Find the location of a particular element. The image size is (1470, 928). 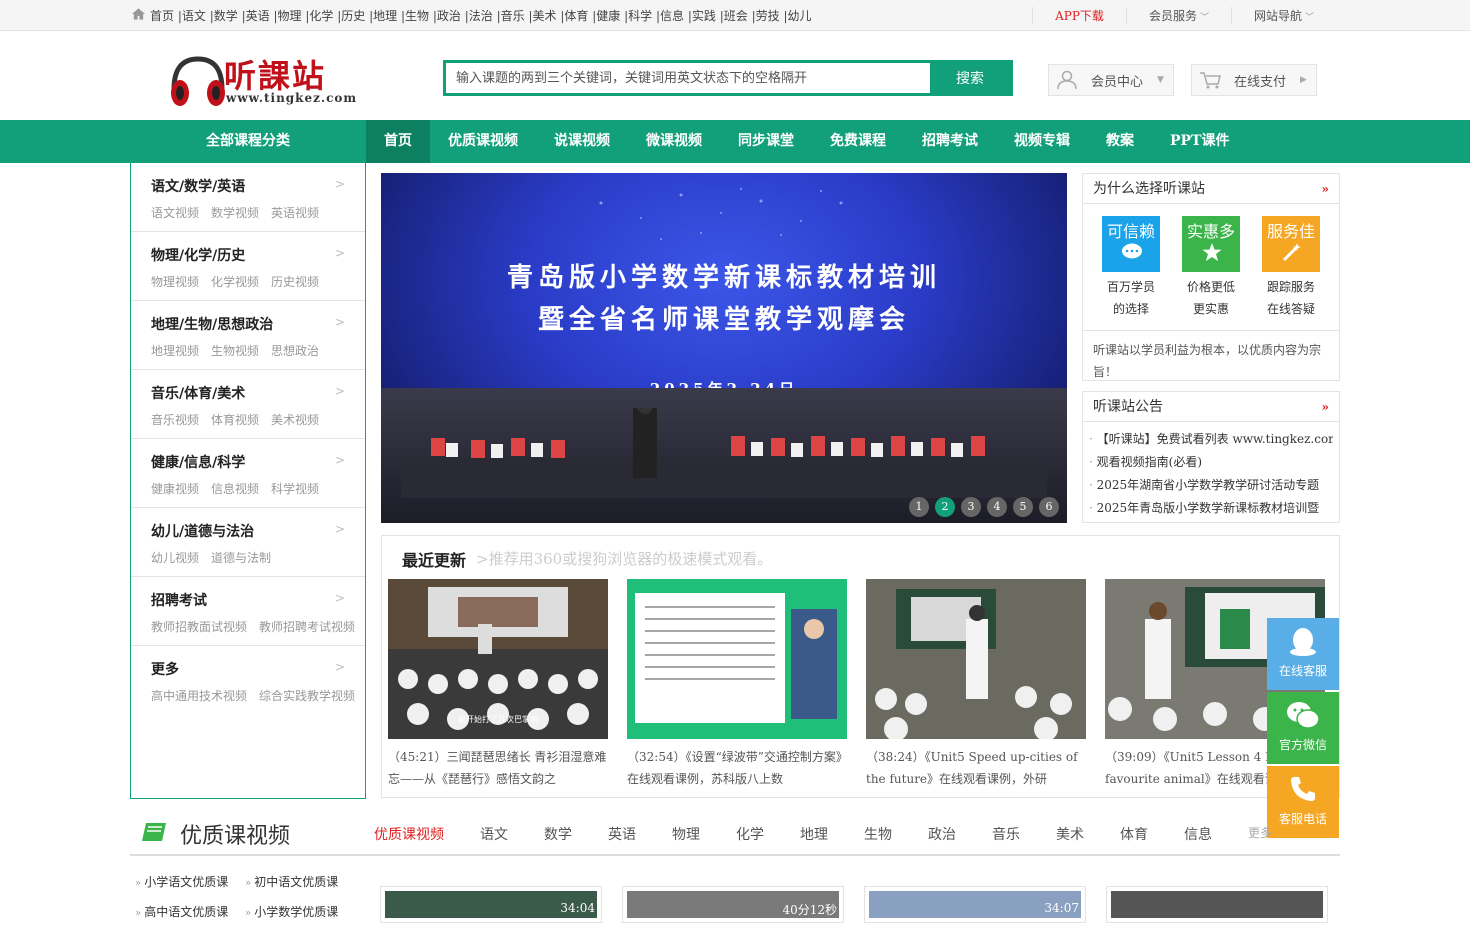

subject-link: 健康 is located at coordinates (608, 16).